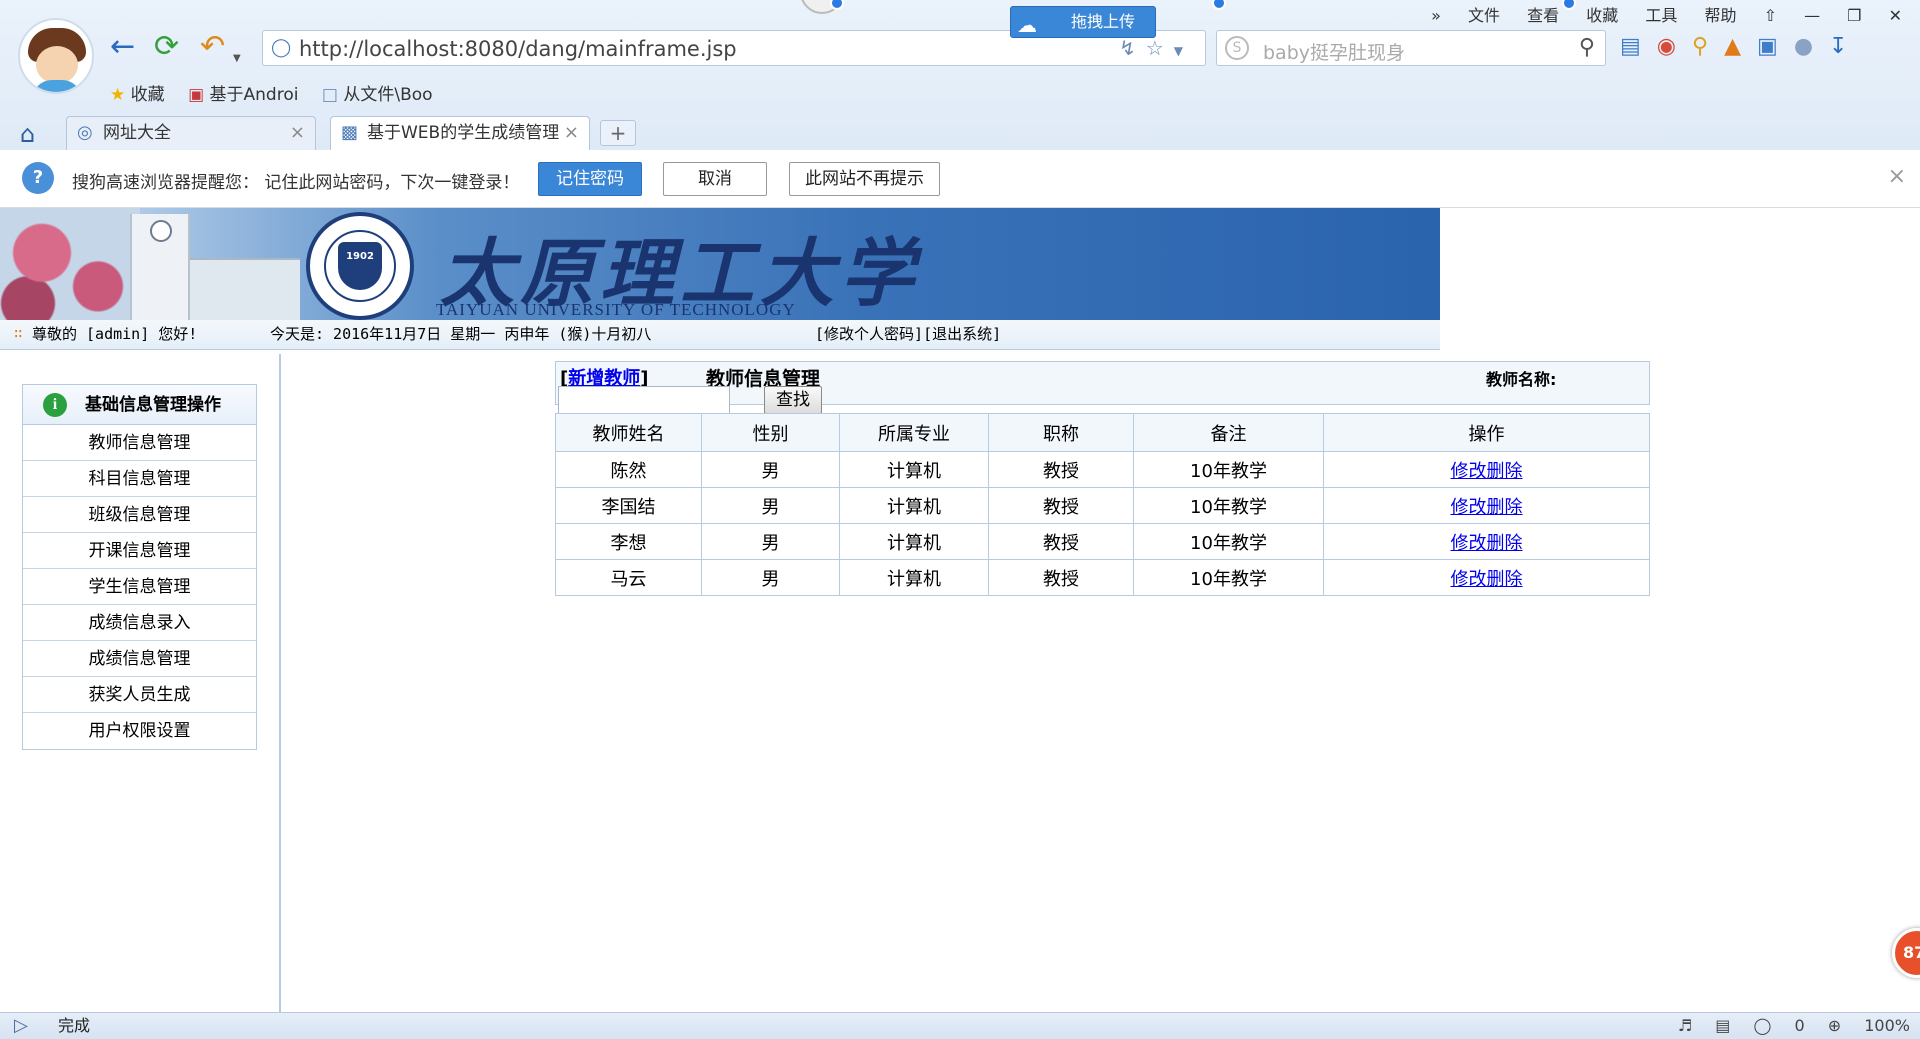  I want to click on cancel-button: 取消, so click(715, 179).